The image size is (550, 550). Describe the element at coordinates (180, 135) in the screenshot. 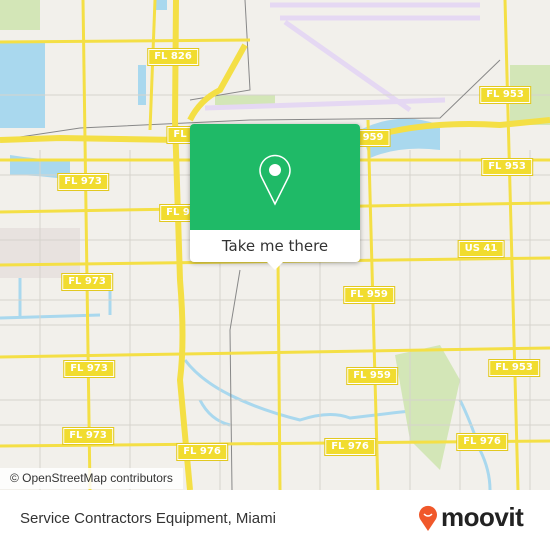

I see `route-shield: FL` at that location.